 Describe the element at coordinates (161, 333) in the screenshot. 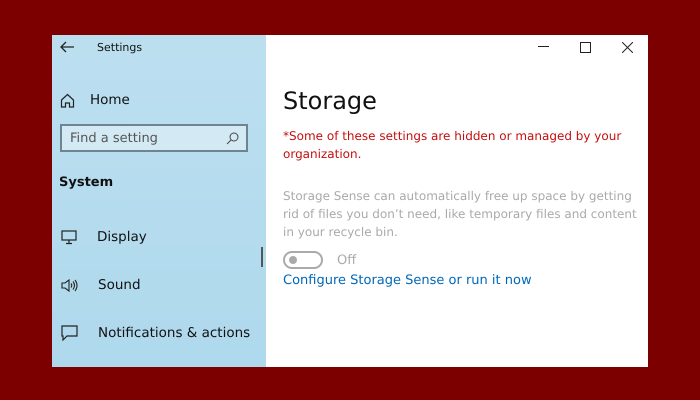

I see `nav-item: Notifications & actions` at that location.